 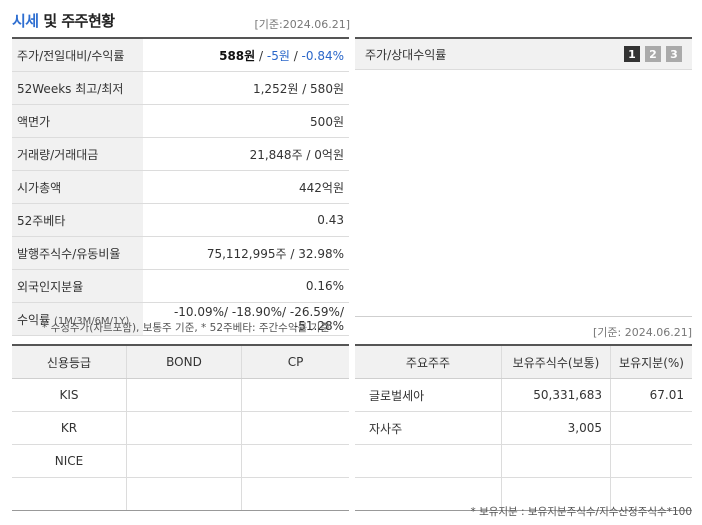 I want to click on column-header: CP, so click(x=295, y=361).